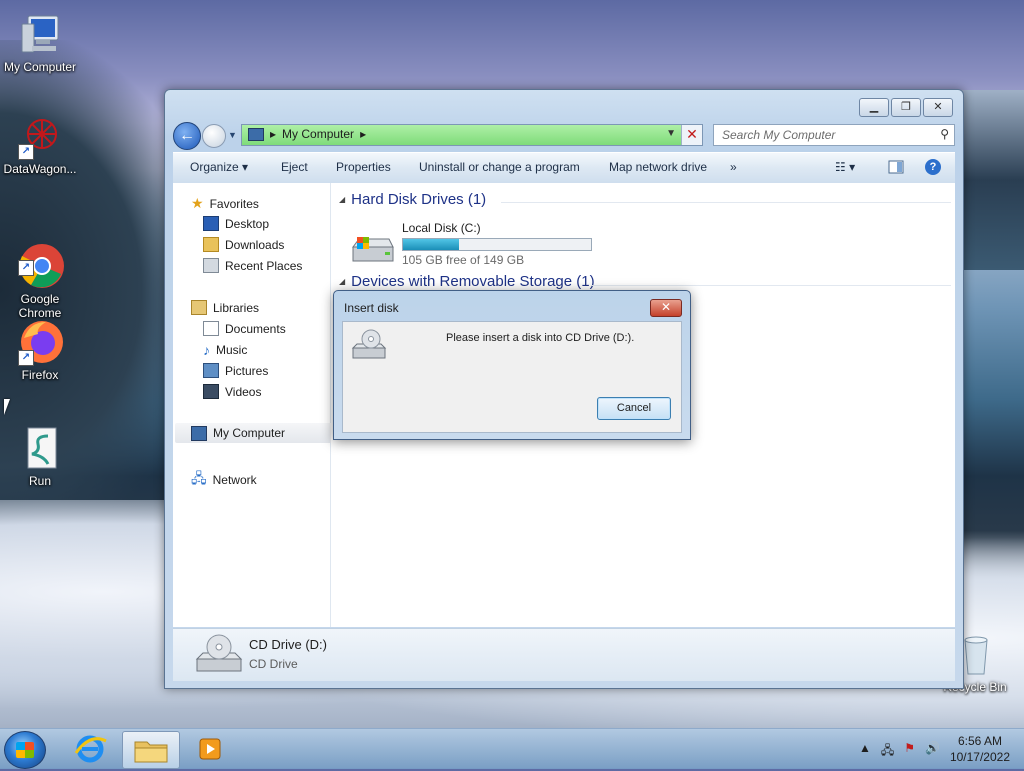 The width and height of the screenshot is (1024, 771). I want to click on map-network-drive-button: Map network drive, so click(658, 167).